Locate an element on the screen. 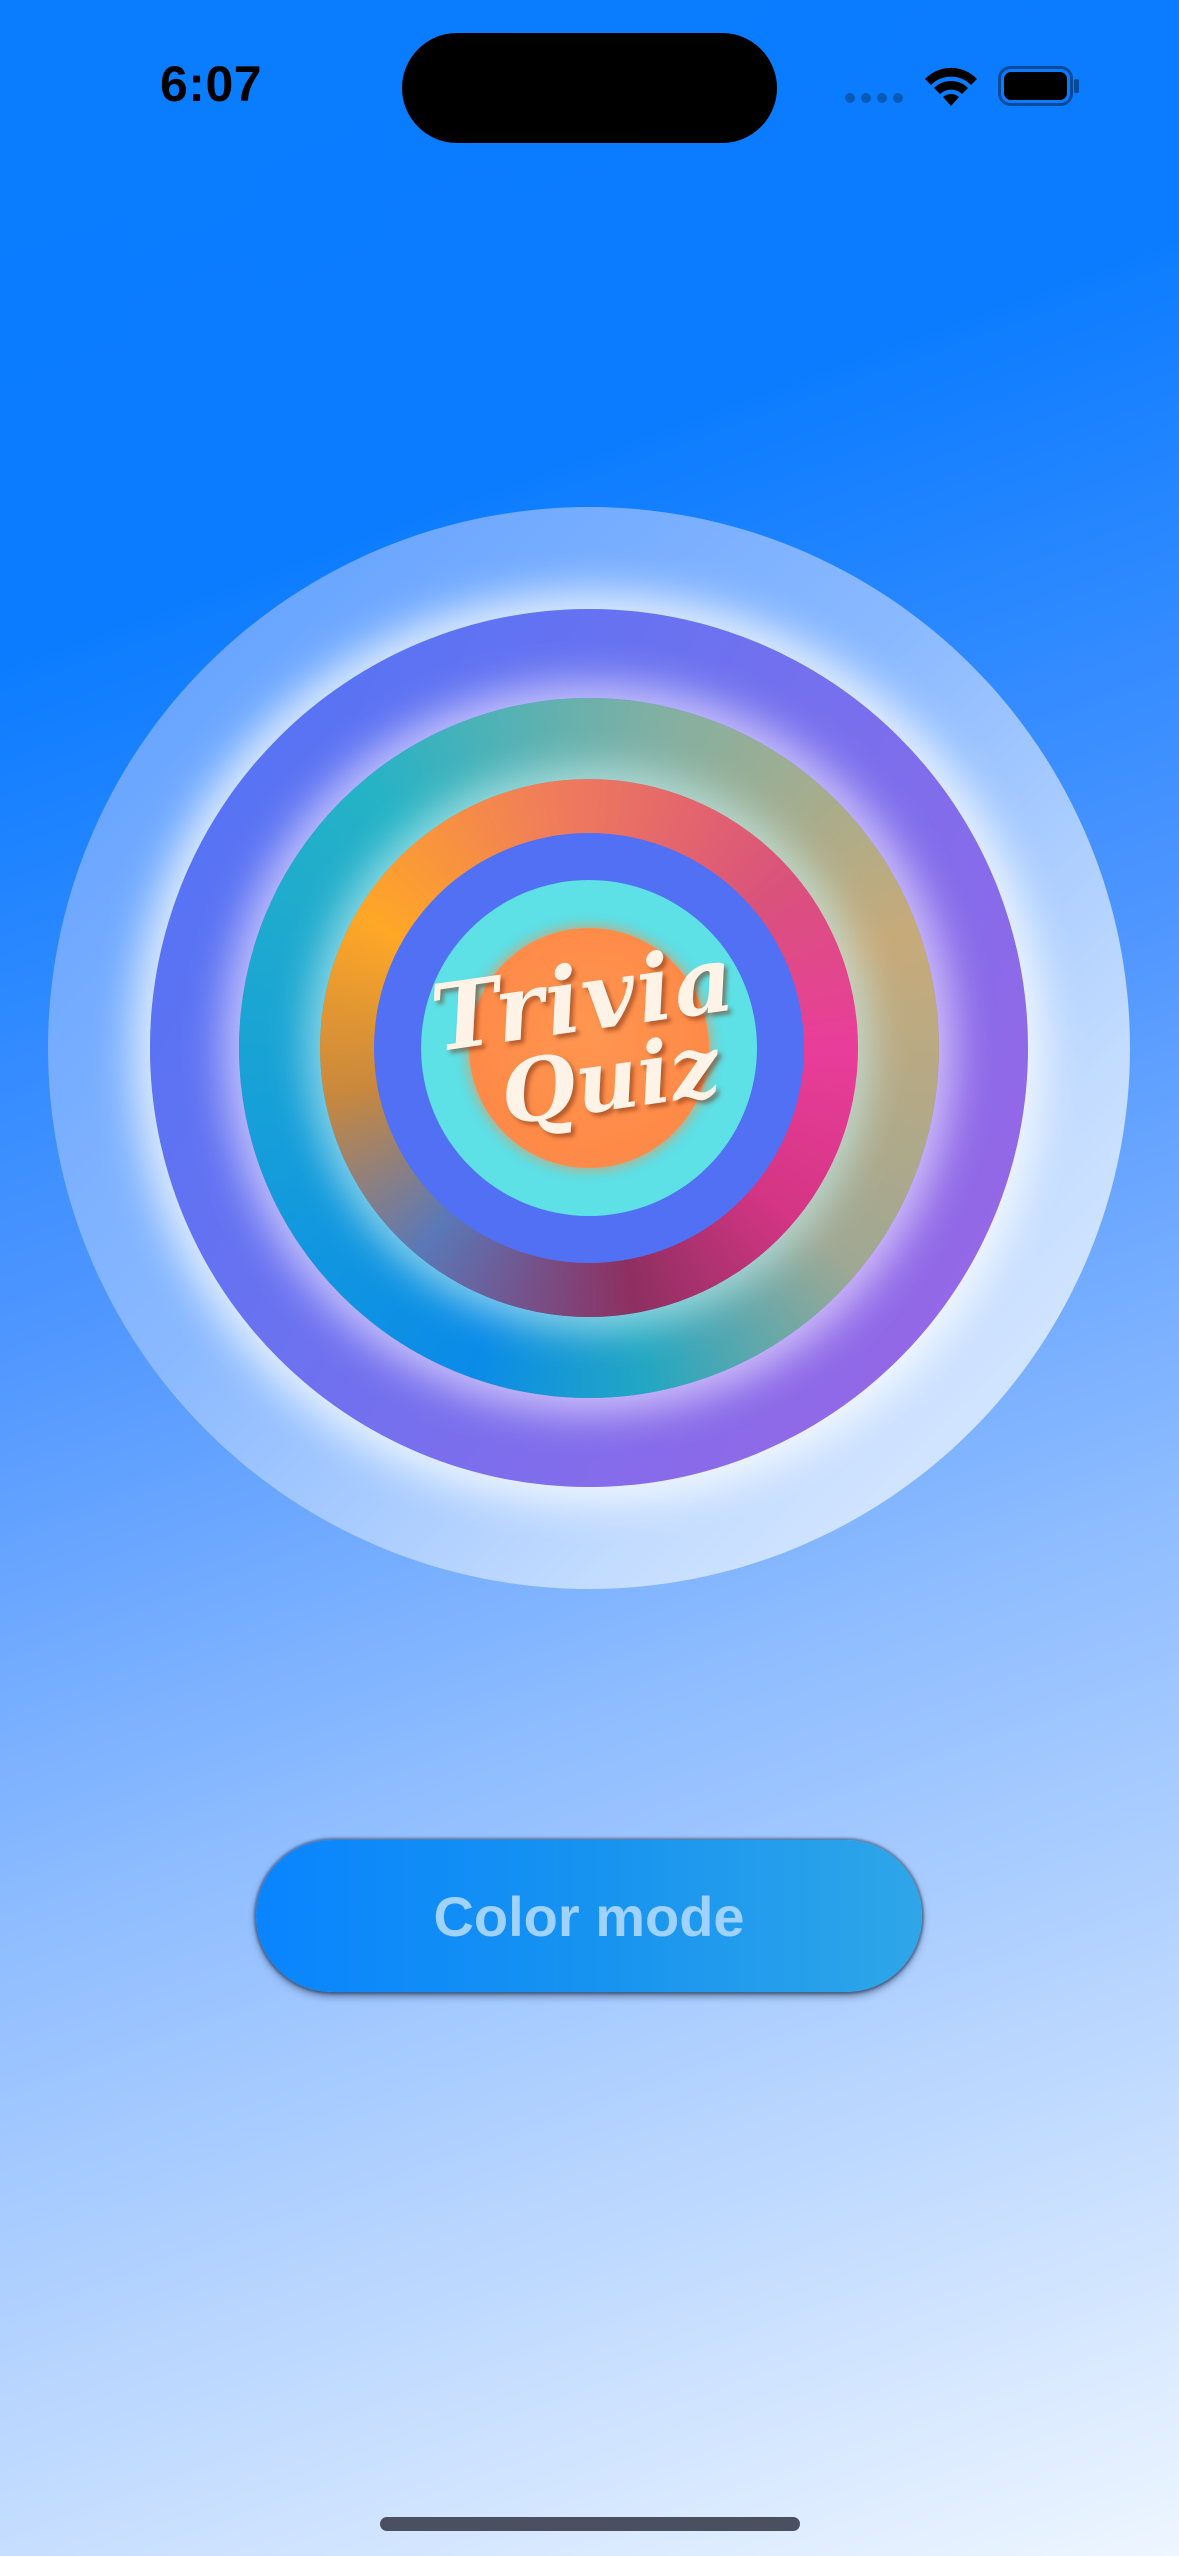 The image size is (1179, 2556). signal-icon is located at coordinates (875, 100).